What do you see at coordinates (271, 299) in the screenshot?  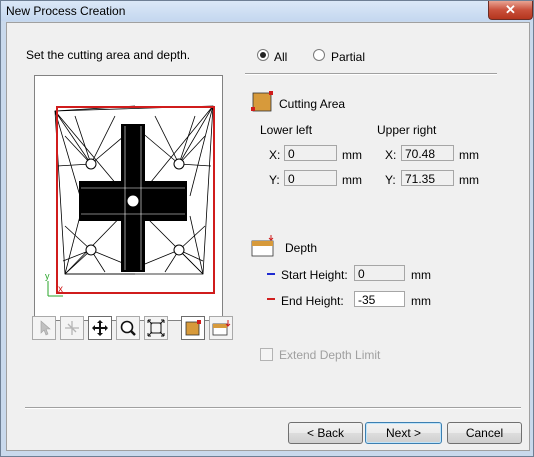 I see `end-height-line-swatch` at bounding box center [271, 299].